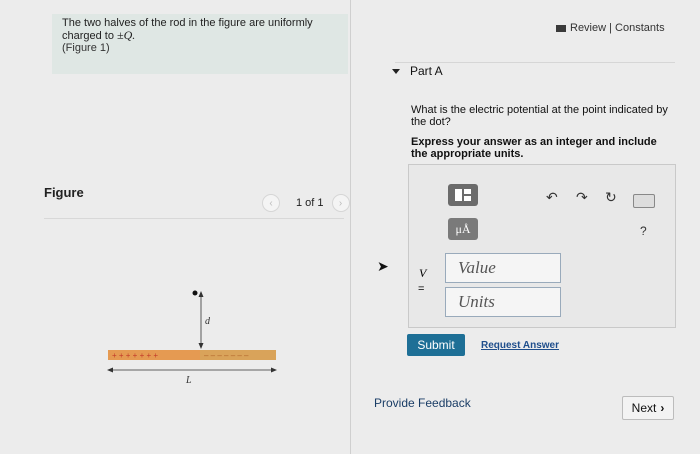  Describe the element at coordinates (436, 345) in the screenshot. I see `submit-button: Submit` at that location.